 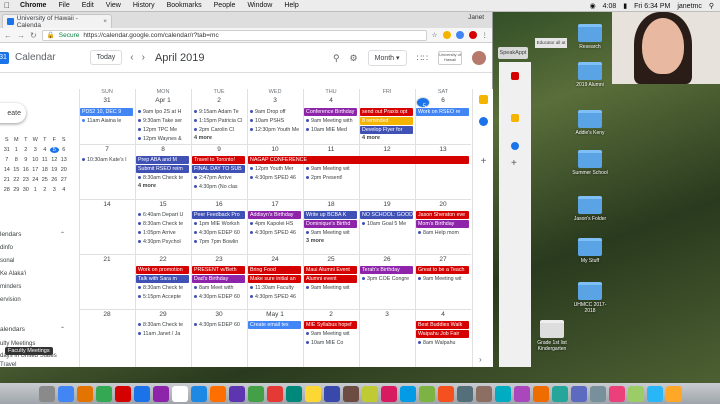 What do you see at coordinates (443, 204) in the screenshot?
I see `day-number: 20` at bounding box center [443, 204].